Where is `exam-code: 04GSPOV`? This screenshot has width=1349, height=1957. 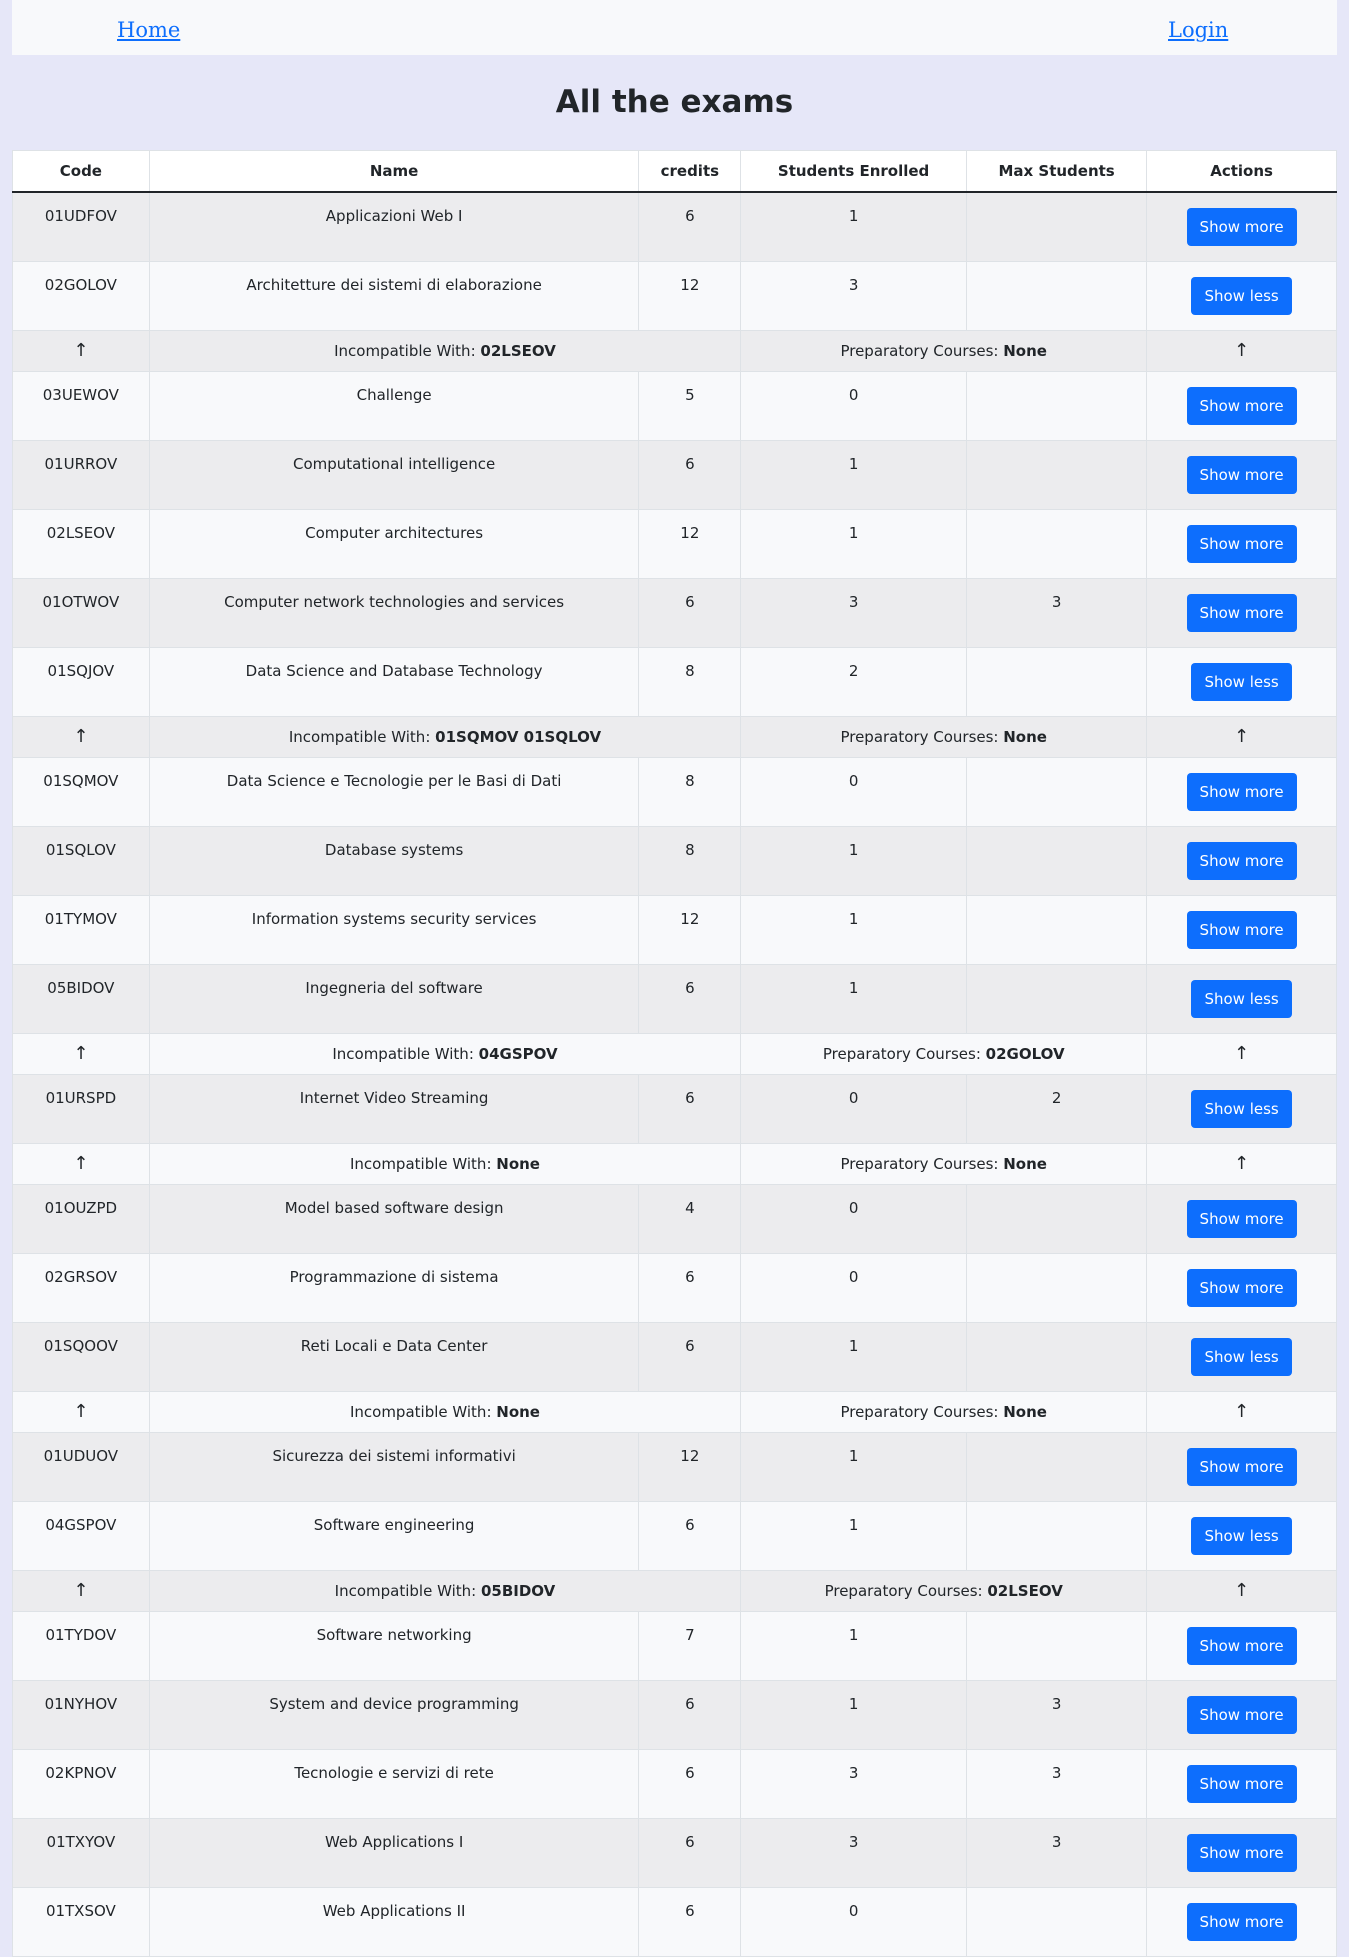
exam-code: 04GSPOV is located at coordinates (81, 1536).